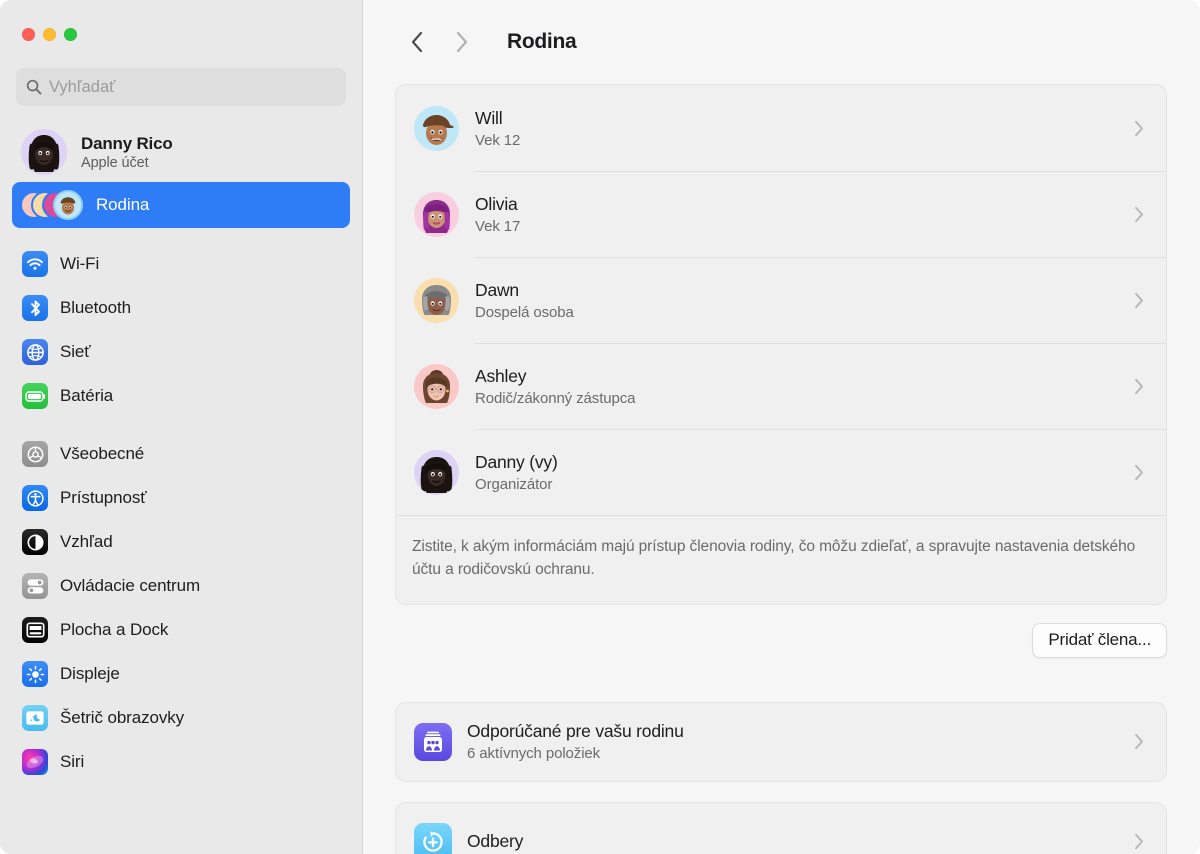  I want to click on member-name: Olivia, so click(496, 203).